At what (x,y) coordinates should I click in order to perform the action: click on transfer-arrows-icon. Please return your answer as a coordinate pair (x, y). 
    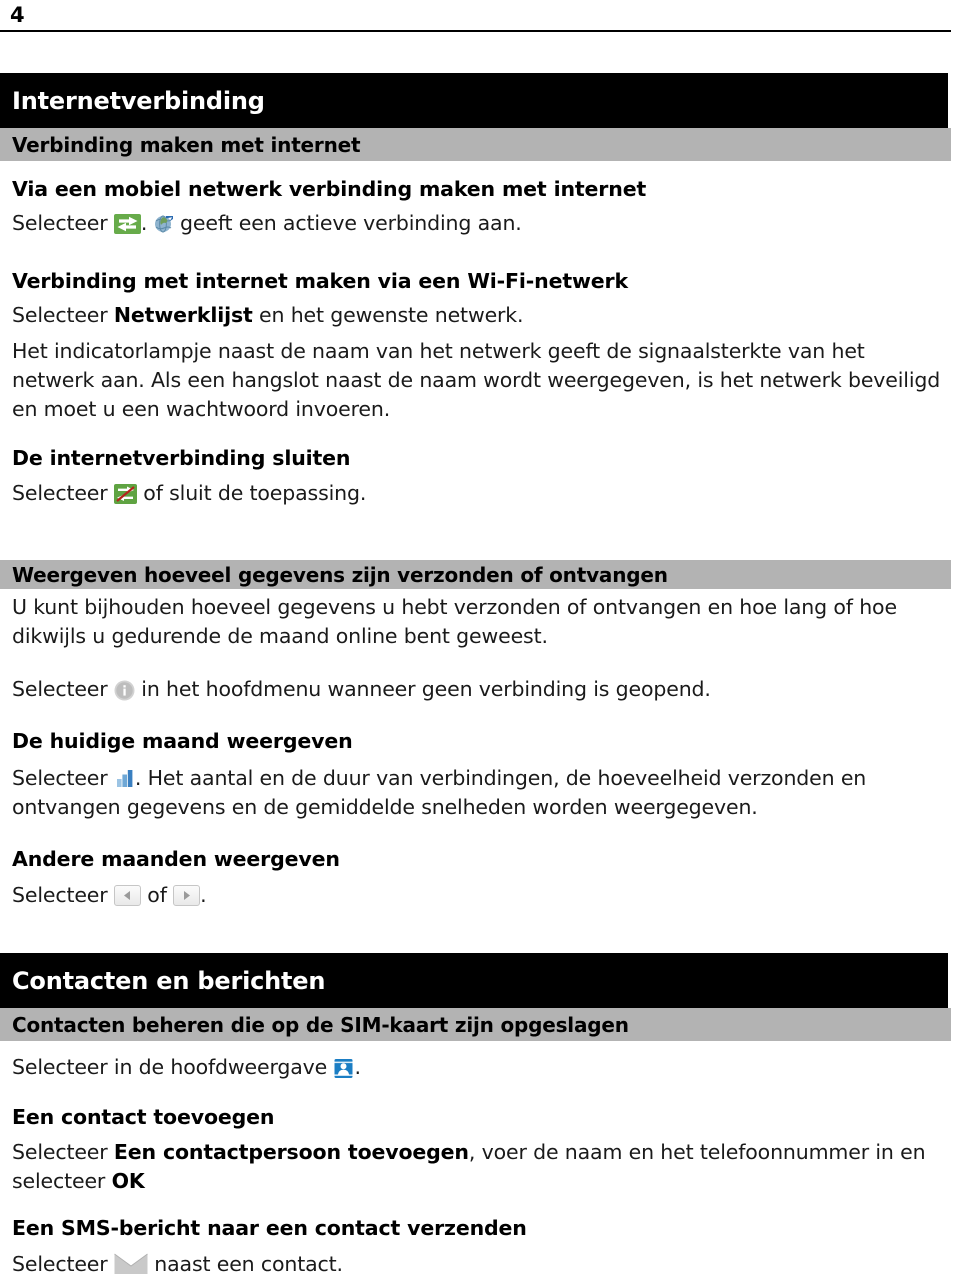
    Looking at the image, I should click on (127, 224).